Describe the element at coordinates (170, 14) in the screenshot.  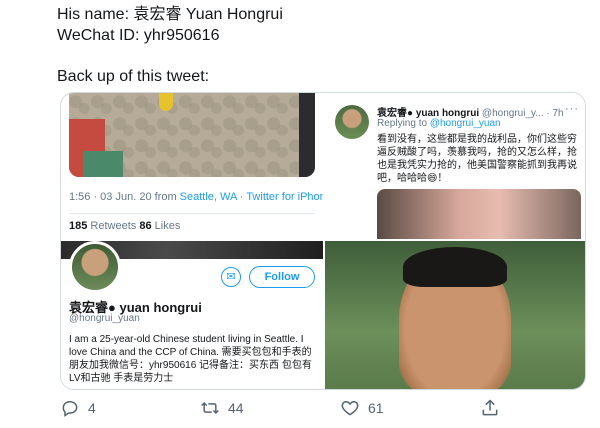
I see `name-line: His name: 袁宏睿 Yuan Hongrui` at that location.